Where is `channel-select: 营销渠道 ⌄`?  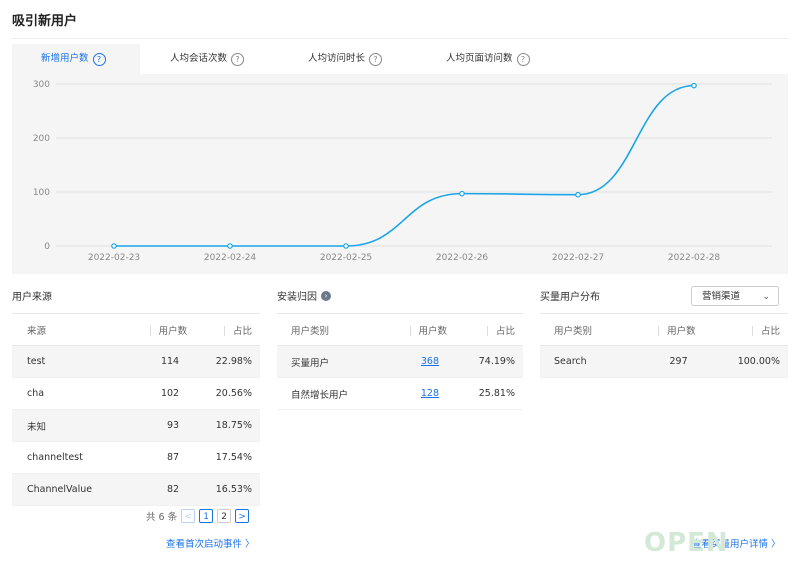
channel-select: 营销渠道 ⌄ is located at coordinates (735, 296).